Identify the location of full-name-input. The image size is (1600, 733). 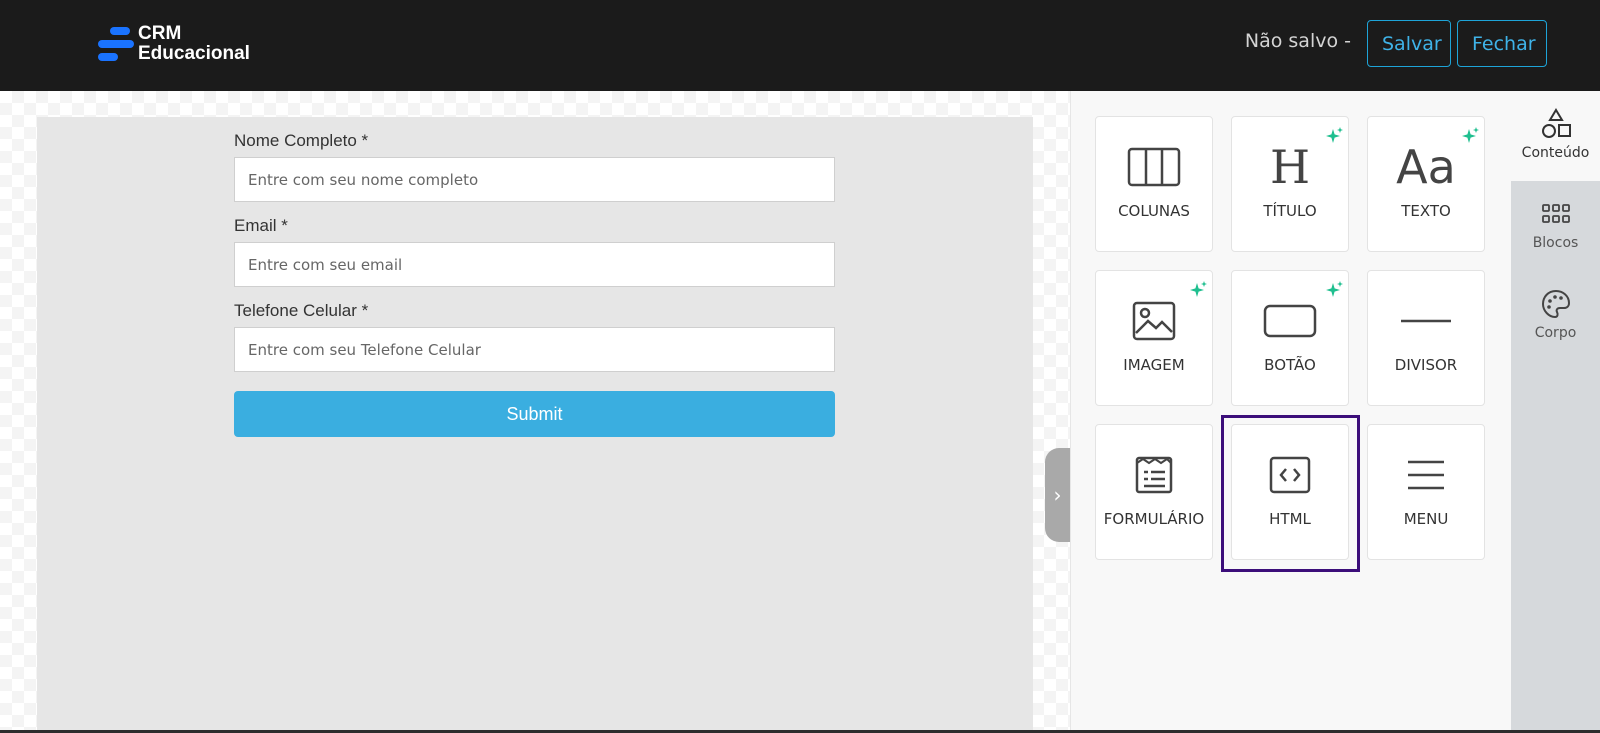
(534, 179).